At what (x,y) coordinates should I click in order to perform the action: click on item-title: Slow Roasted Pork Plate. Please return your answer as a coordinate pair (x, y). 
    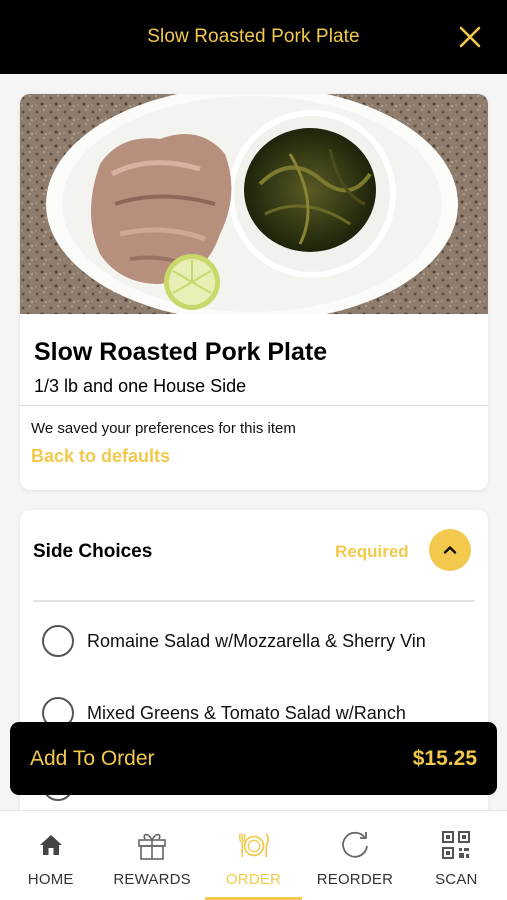
    Looking at the image, I should click on (181, 352).